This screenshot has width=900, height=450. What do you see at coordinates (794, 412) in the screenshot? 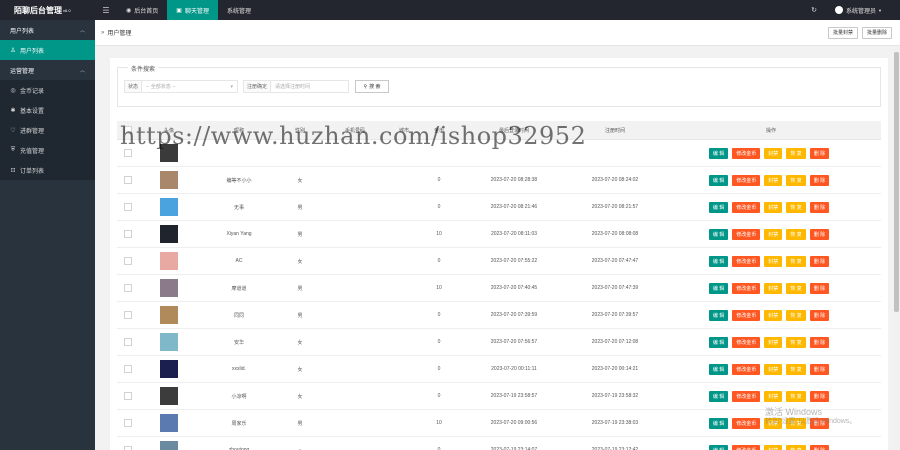
I see `activation-title: 激活 Windows` at bounding box center [794, 412].